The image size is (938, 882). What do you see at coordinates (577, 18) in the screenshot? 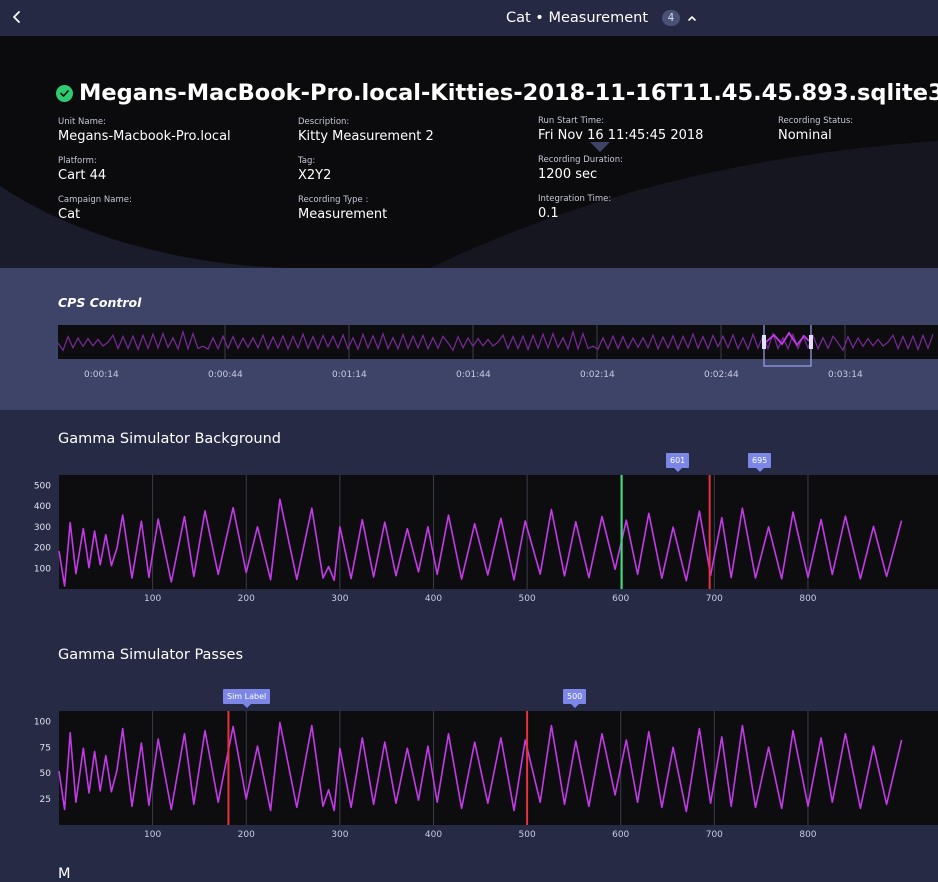
I see `page-title: Cat • Measurement` at bounding box center [577, 18].